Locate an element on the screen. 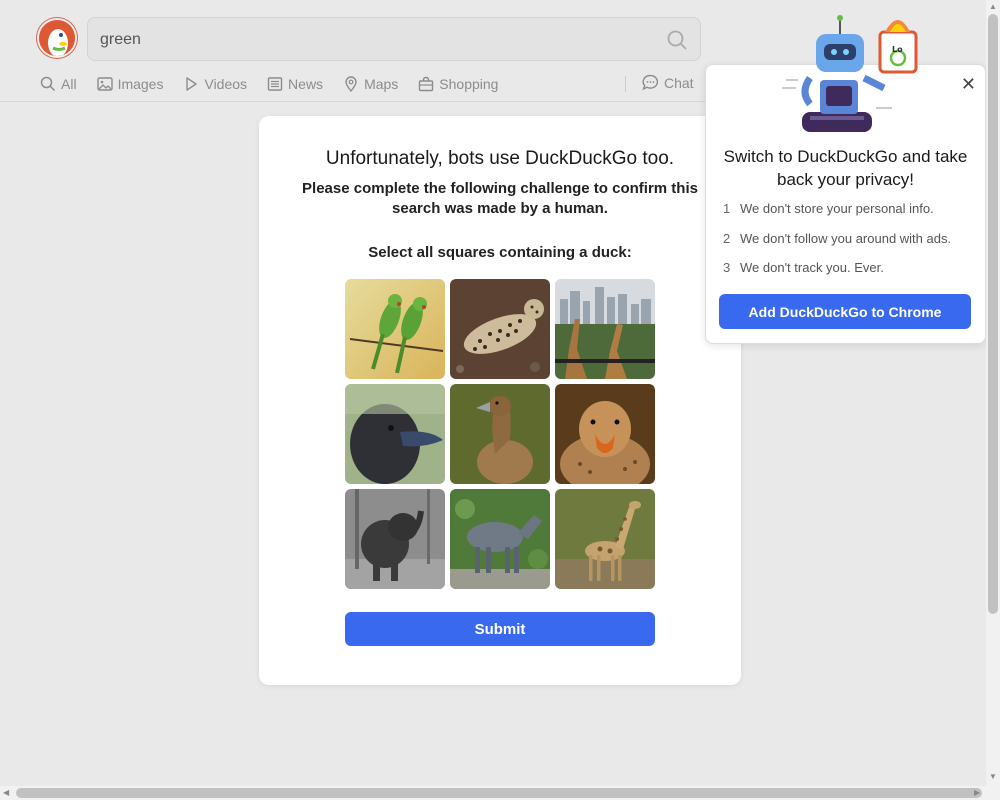 This screenshot has width=1000, height=800. search-tabs: All Images Videos News Maps Shopping is located at coordinates (279, 84).